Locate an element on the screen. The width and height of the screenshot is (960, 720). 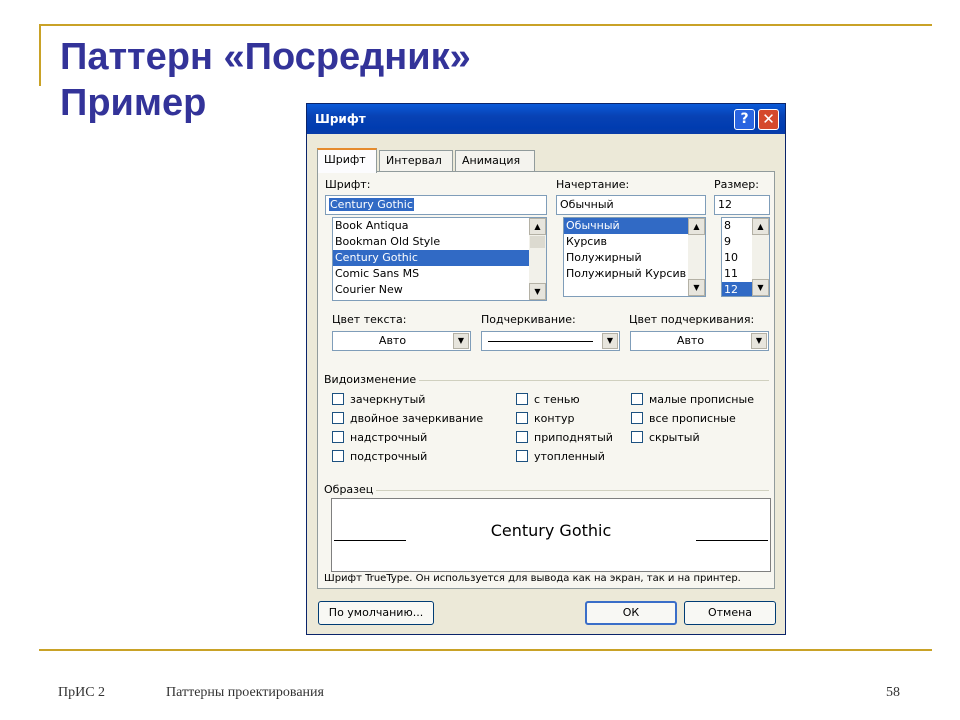
tab-font: Шрифт is located at coordinates (347, 160).